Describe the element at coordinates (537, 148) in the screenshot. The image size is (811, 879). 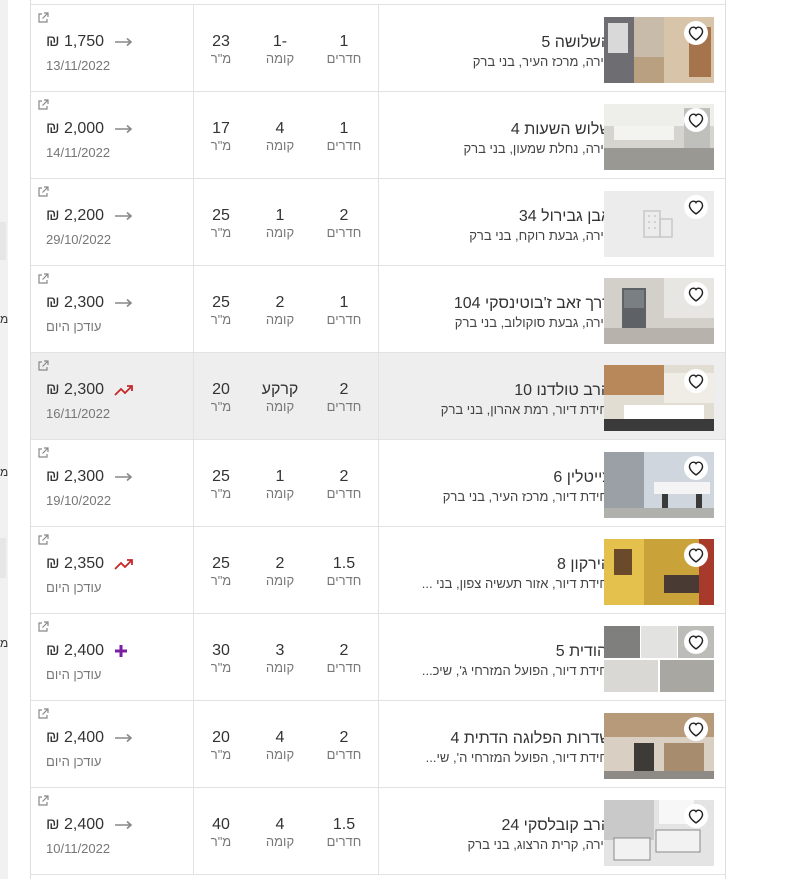
I see `listing-subtitle: דירה, נחלת שמעון, בני ברק` at that location.